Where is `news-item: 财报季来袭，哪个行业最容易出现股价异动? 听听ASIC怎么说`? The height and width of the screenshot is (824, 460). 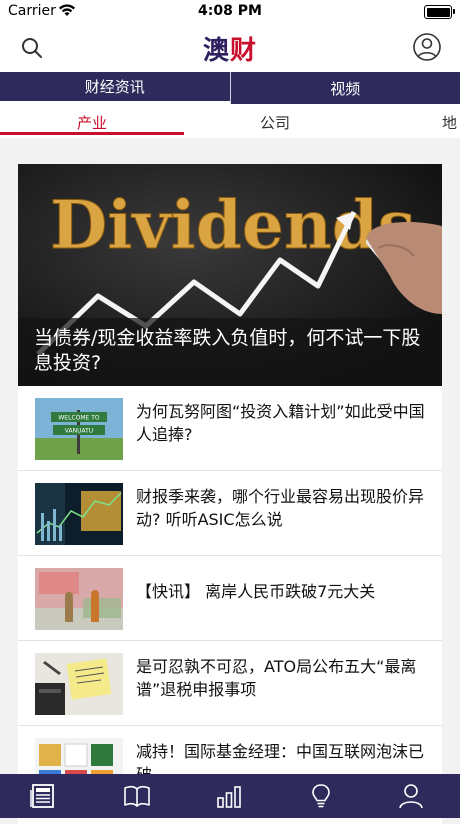 news-item: 财报季来袭，哪个行业最容易出现股价异动? 听听ASIC怎么说 is located at coordinates (230, 513).